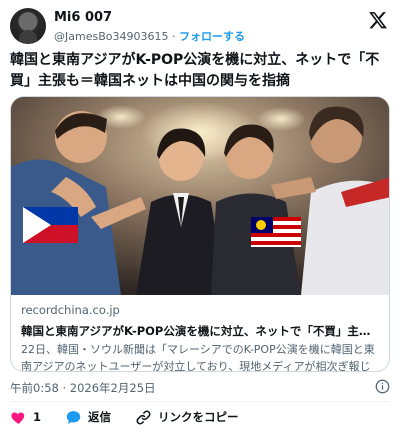 Image resolution: width=400 pixels, height=432 pixels. Describe the element at coordinates (28, 26) in the screenshot. I see `avatar` at that location.